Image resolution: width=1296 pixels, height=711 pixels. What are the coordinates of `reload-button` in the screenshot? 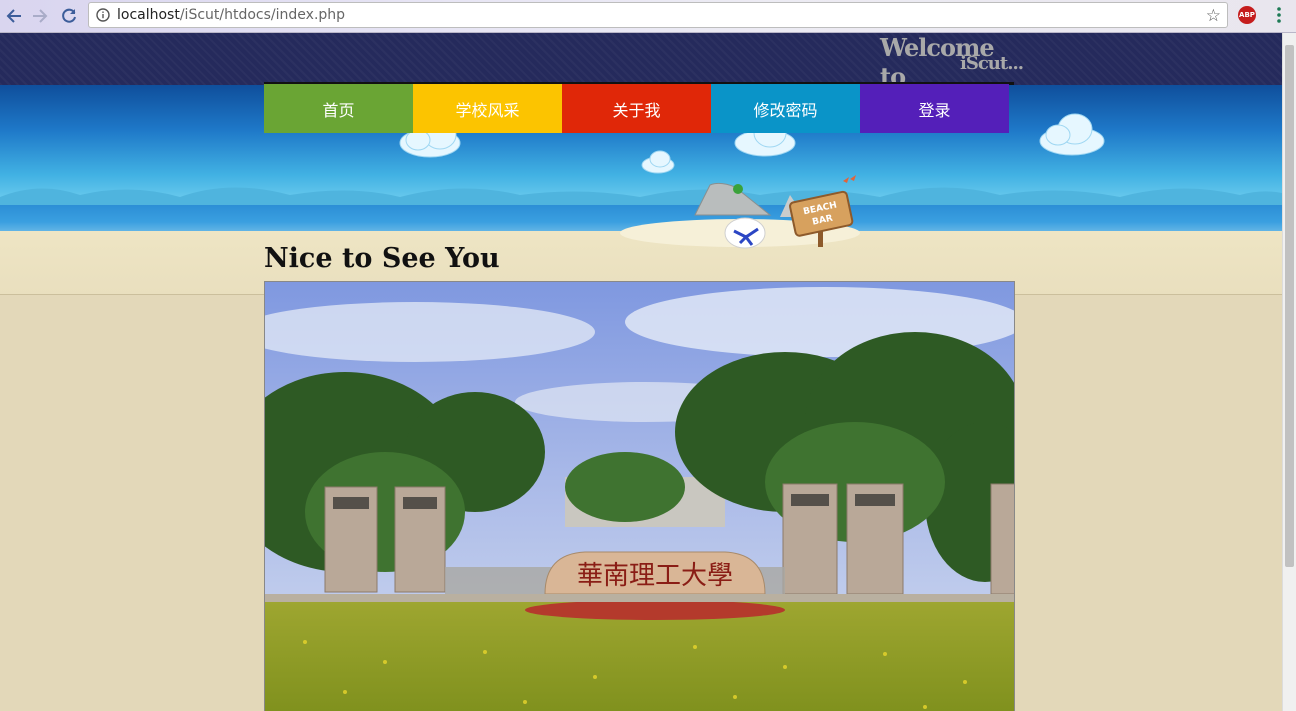 It's located at (69, 16).